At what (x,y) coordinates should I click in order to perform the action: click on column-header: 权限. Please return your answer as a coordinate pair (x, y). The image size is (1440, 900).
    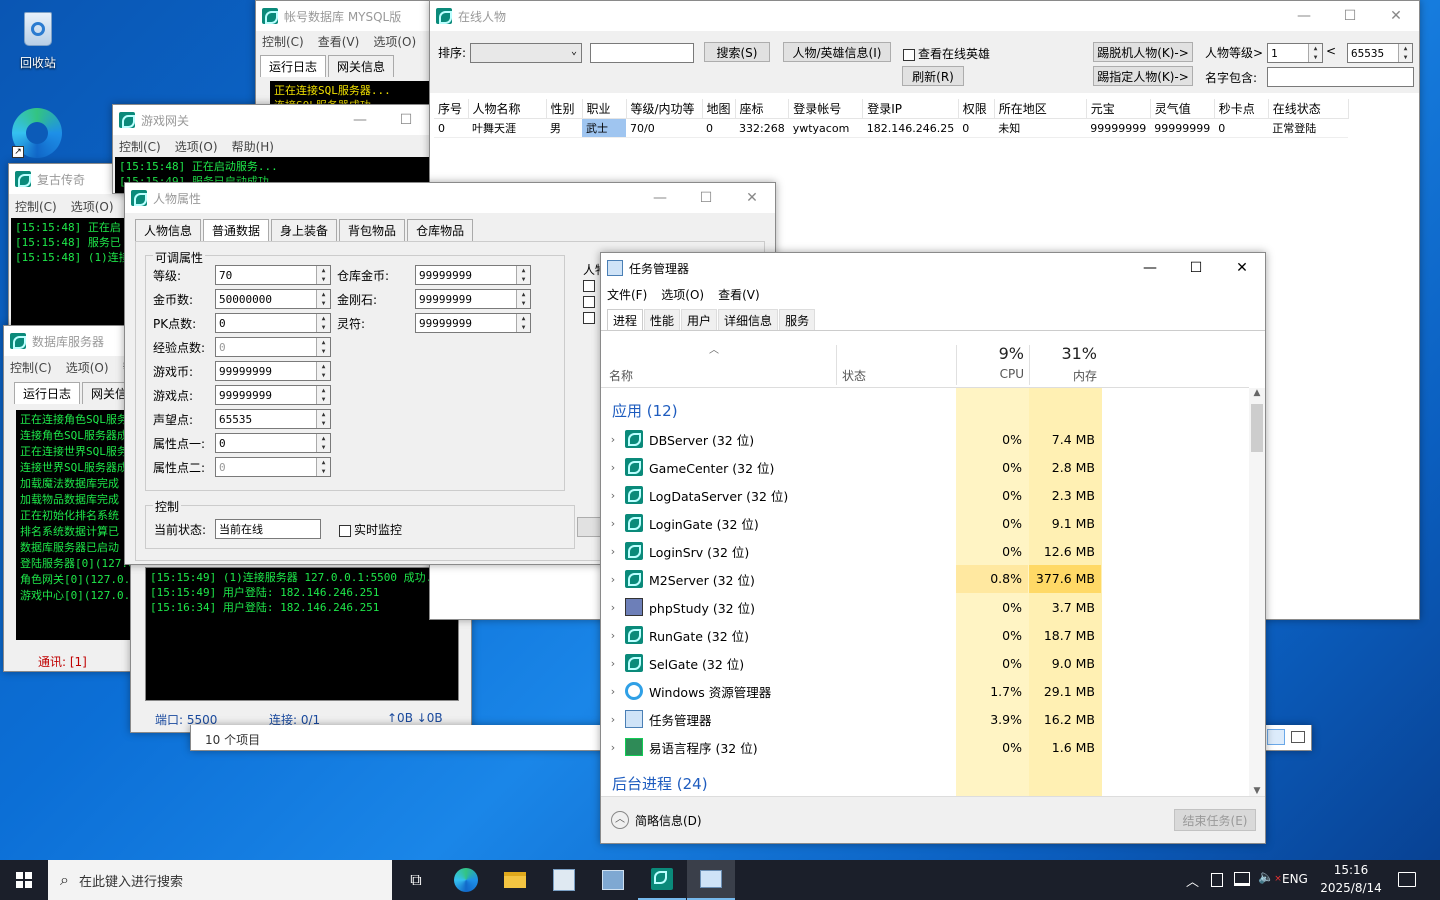
    Looking at the image, I should click on (976, 109).